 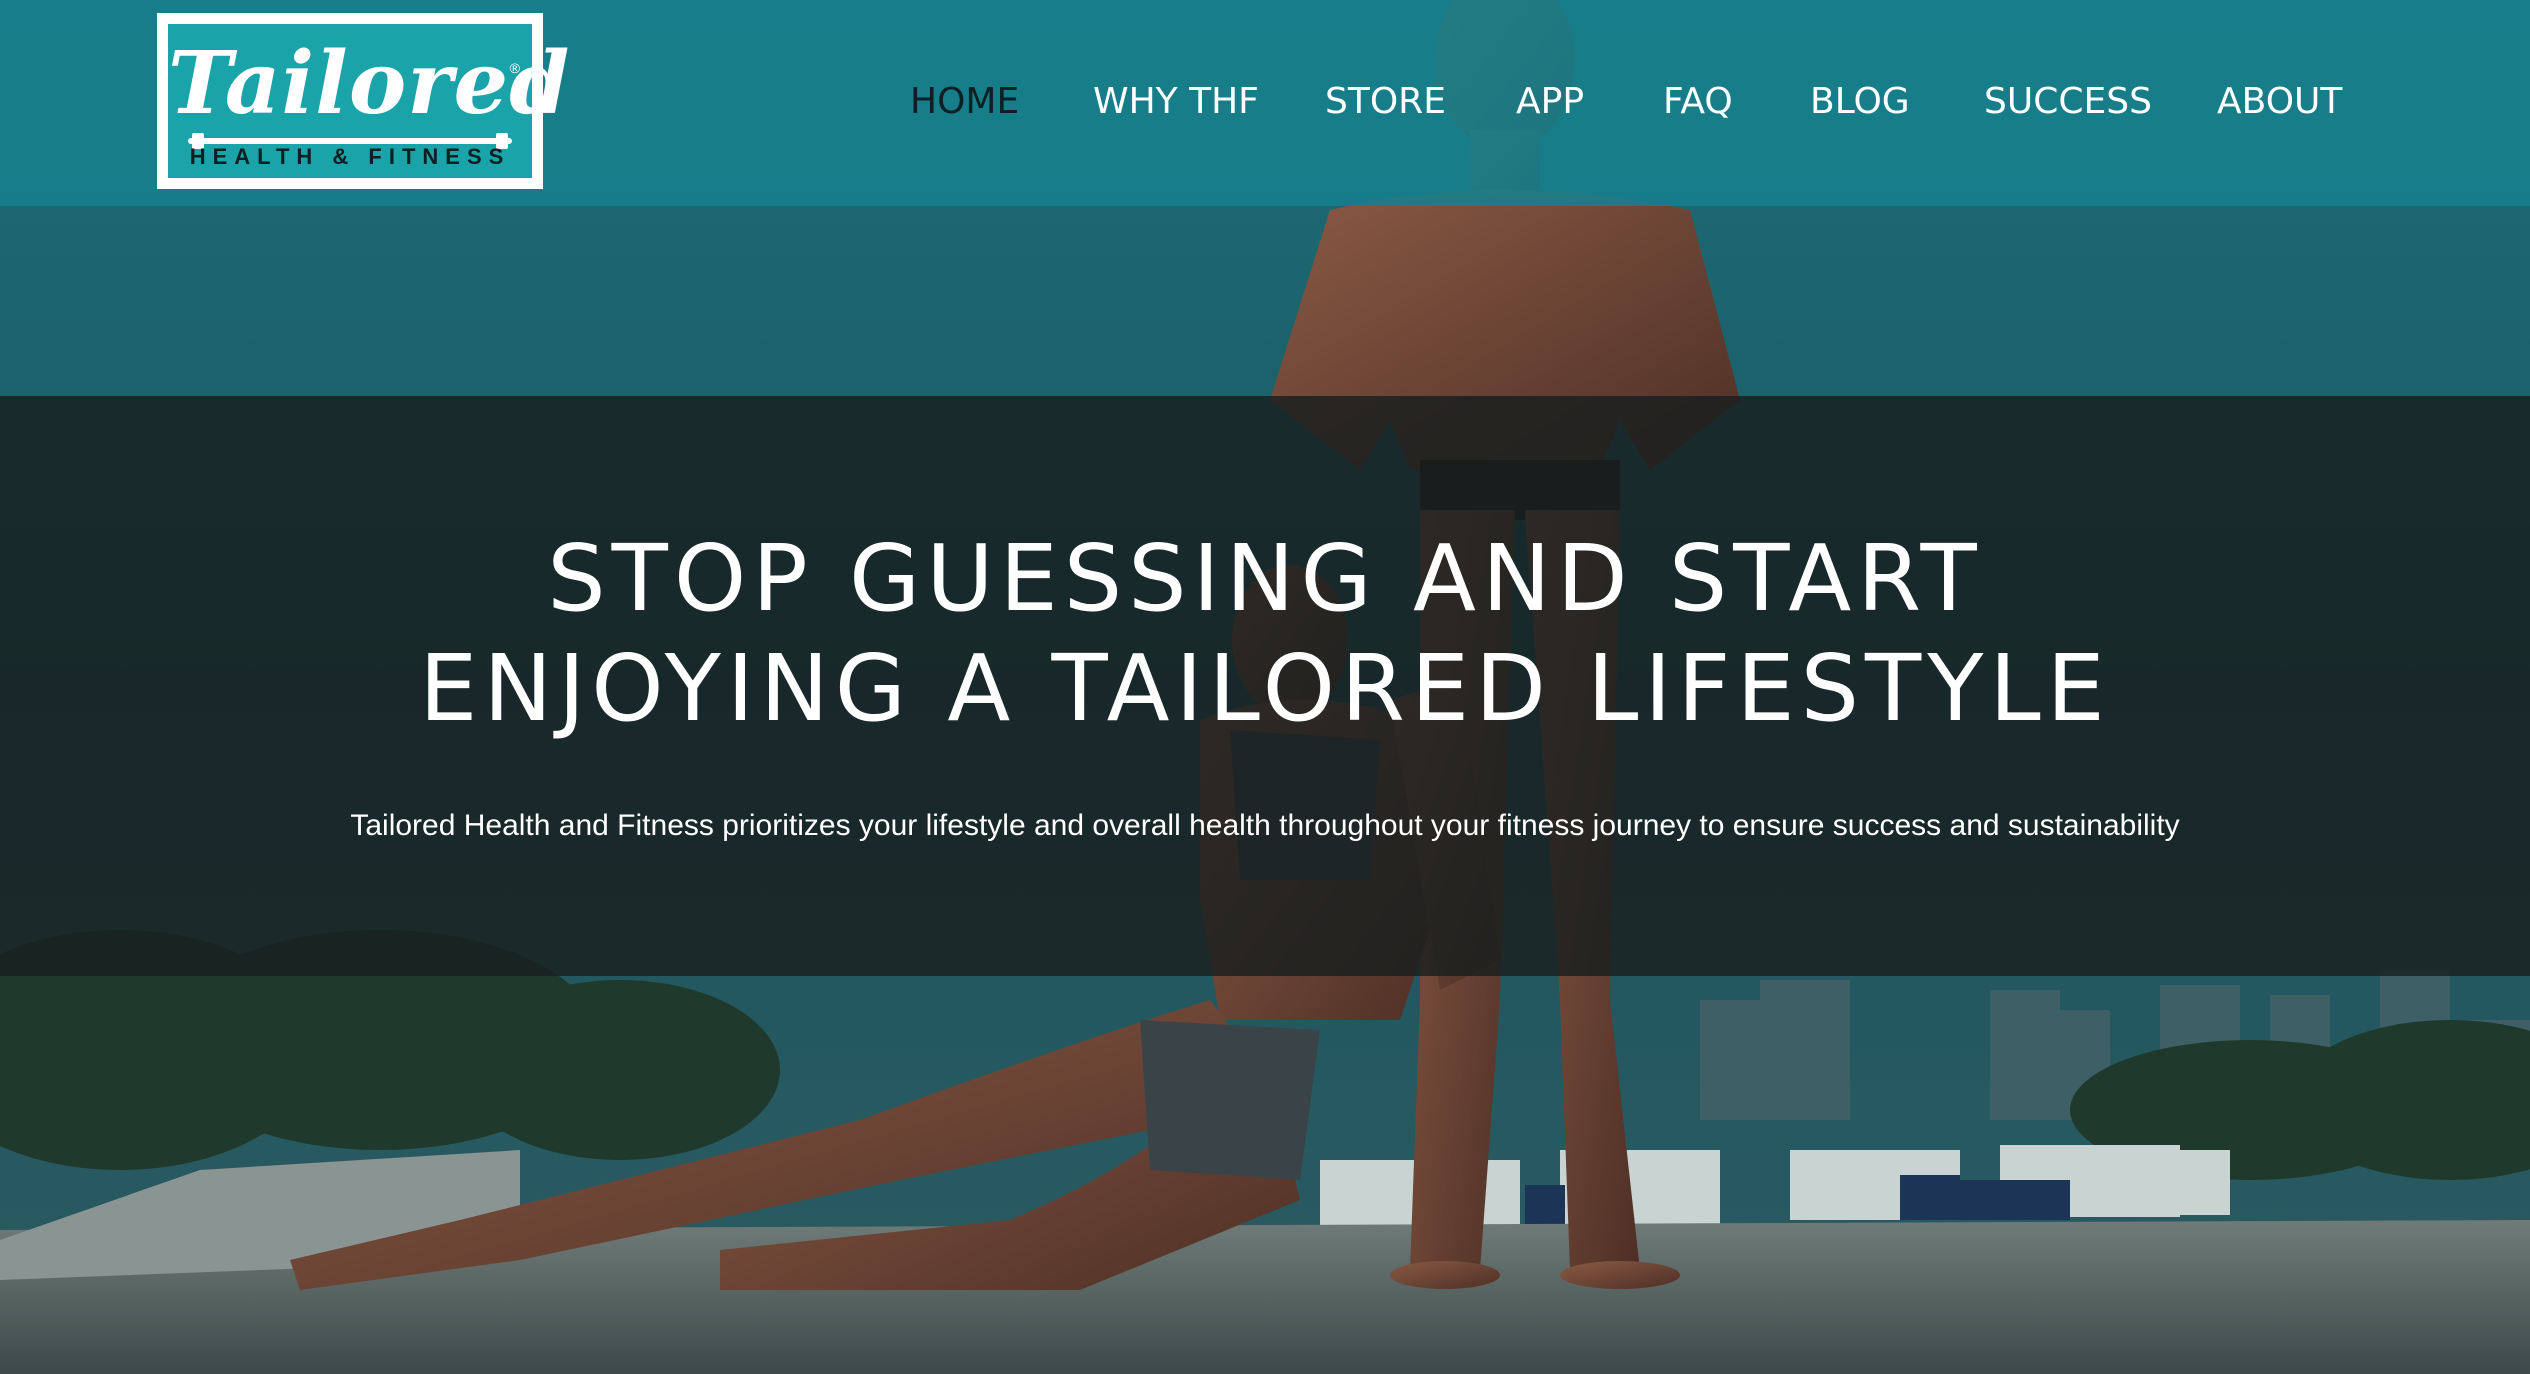 What do you see at coordinates (1550, 102) in the screenshot?
I see `nav-app: APP` at bounding box center [1550, 102].